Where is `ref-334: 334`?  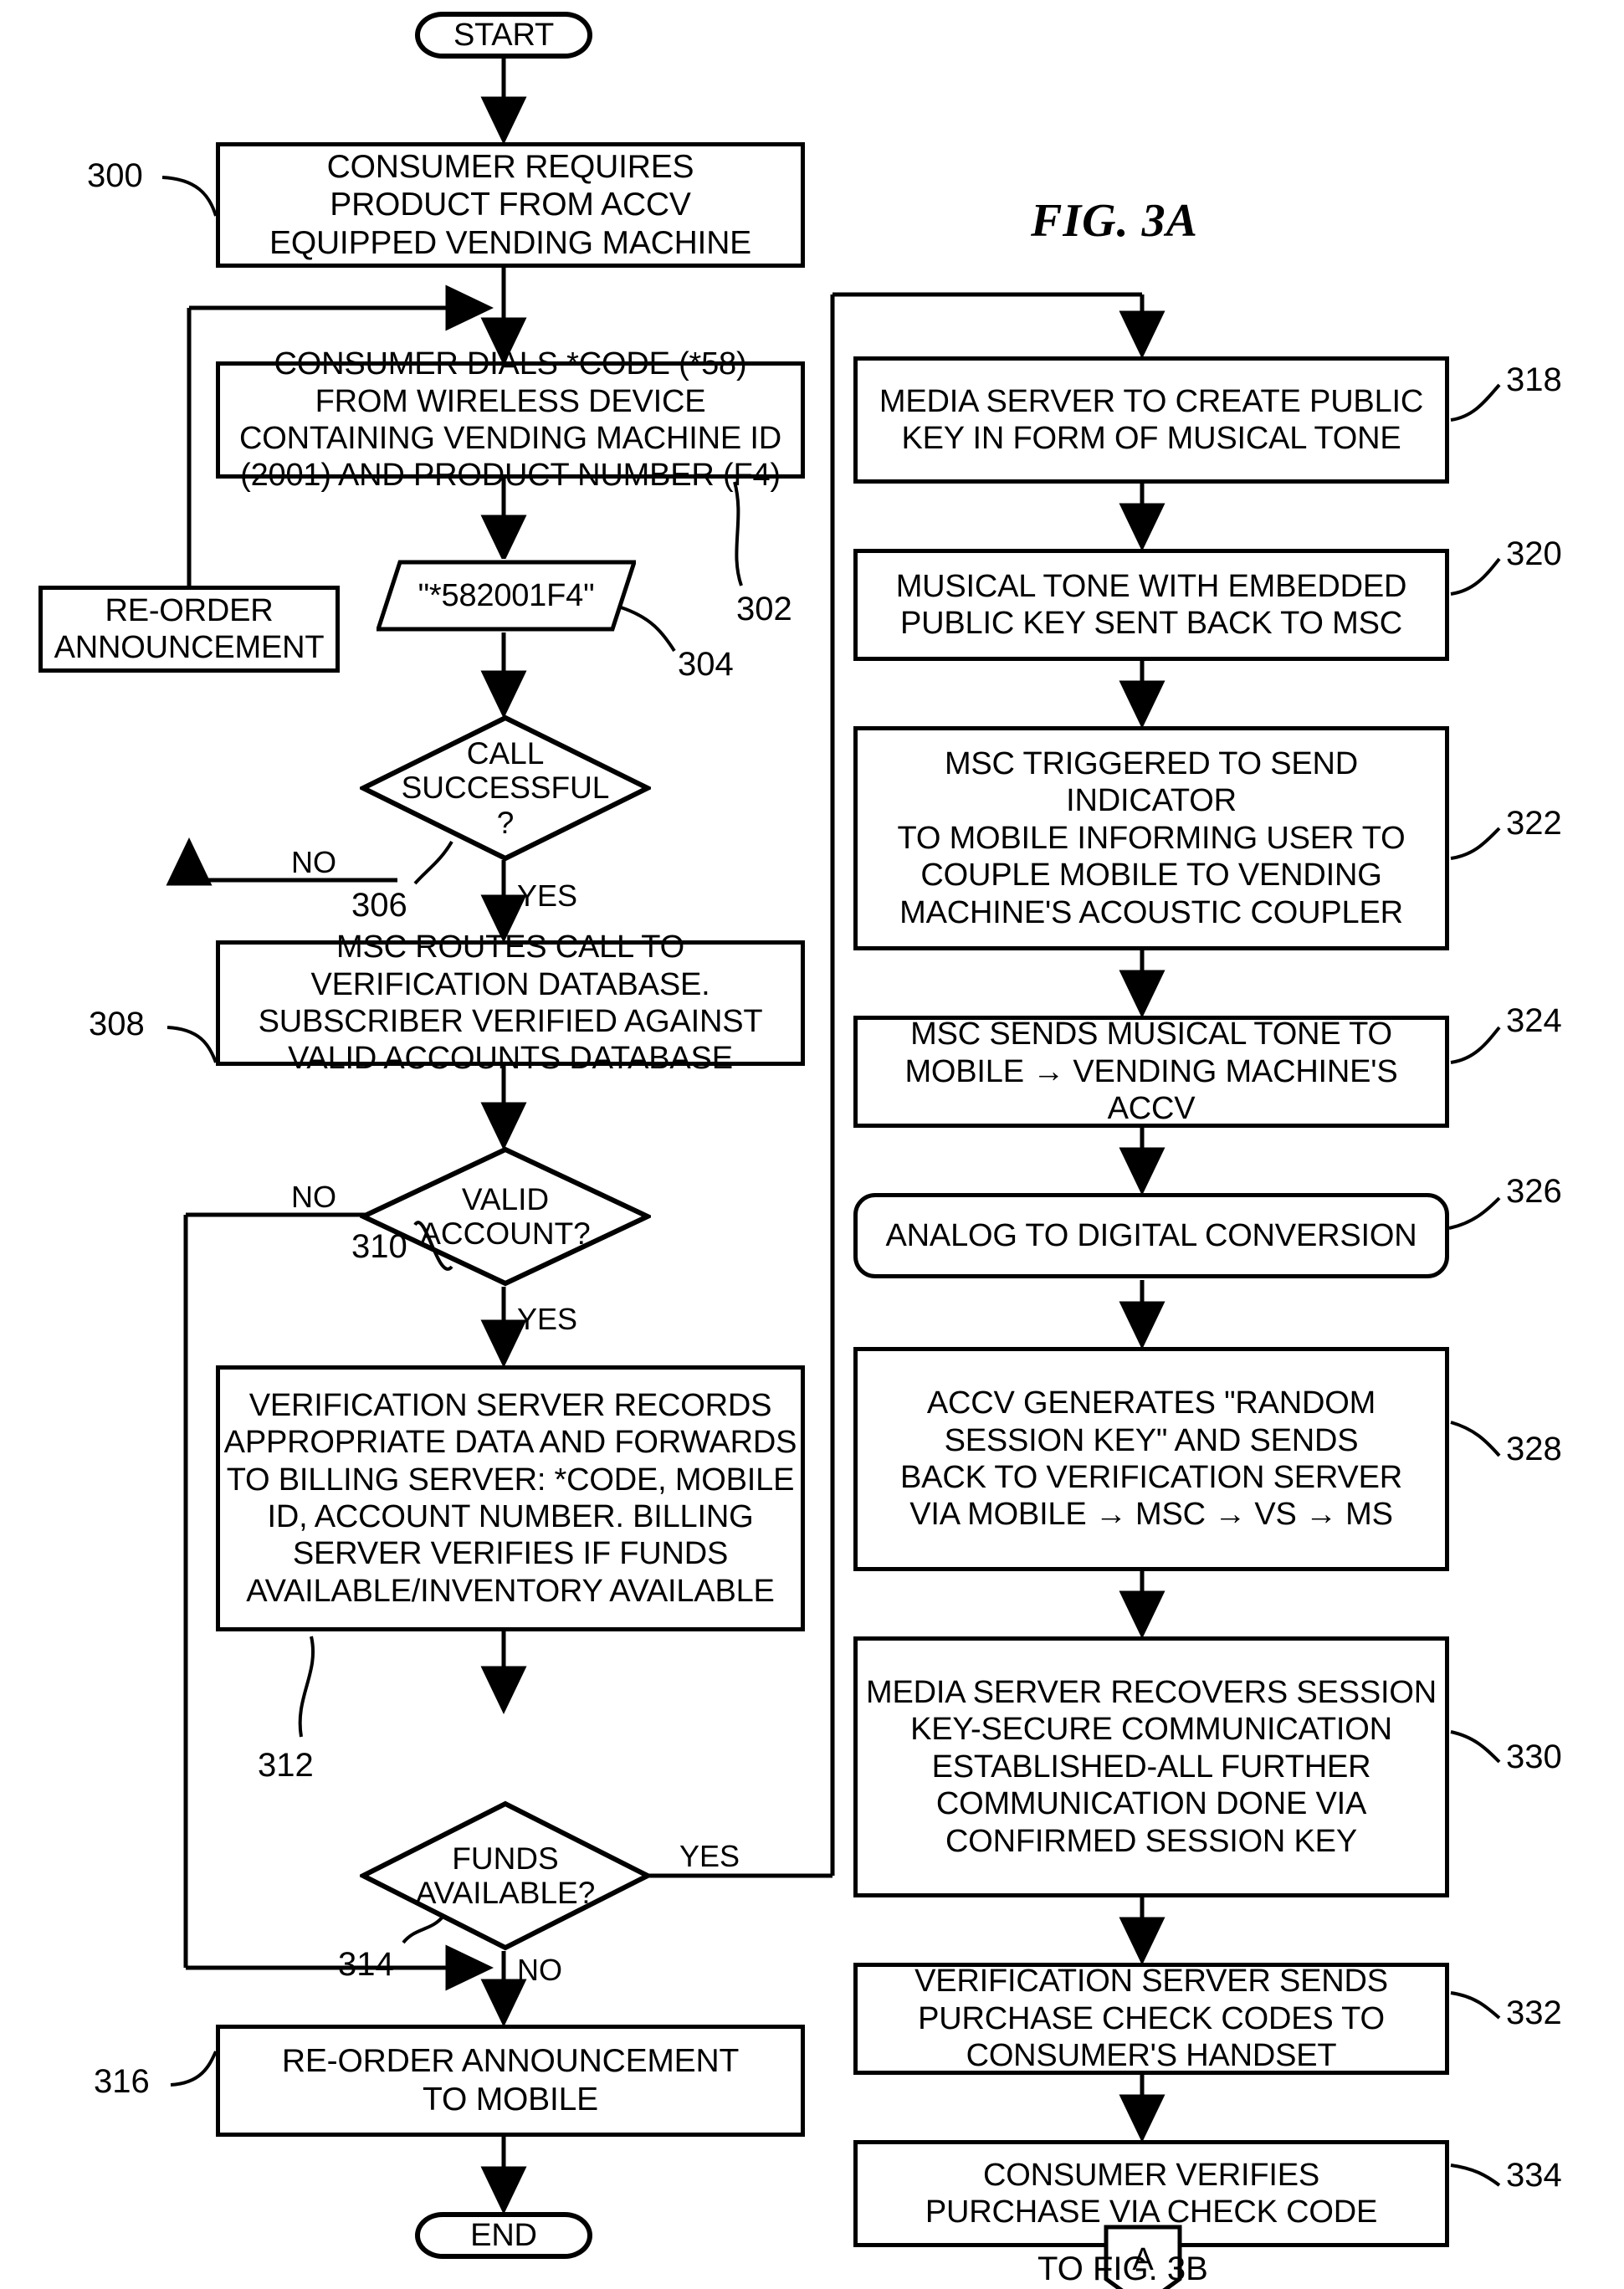
ref-334: 334 is located at coordinates (1534, 2175).